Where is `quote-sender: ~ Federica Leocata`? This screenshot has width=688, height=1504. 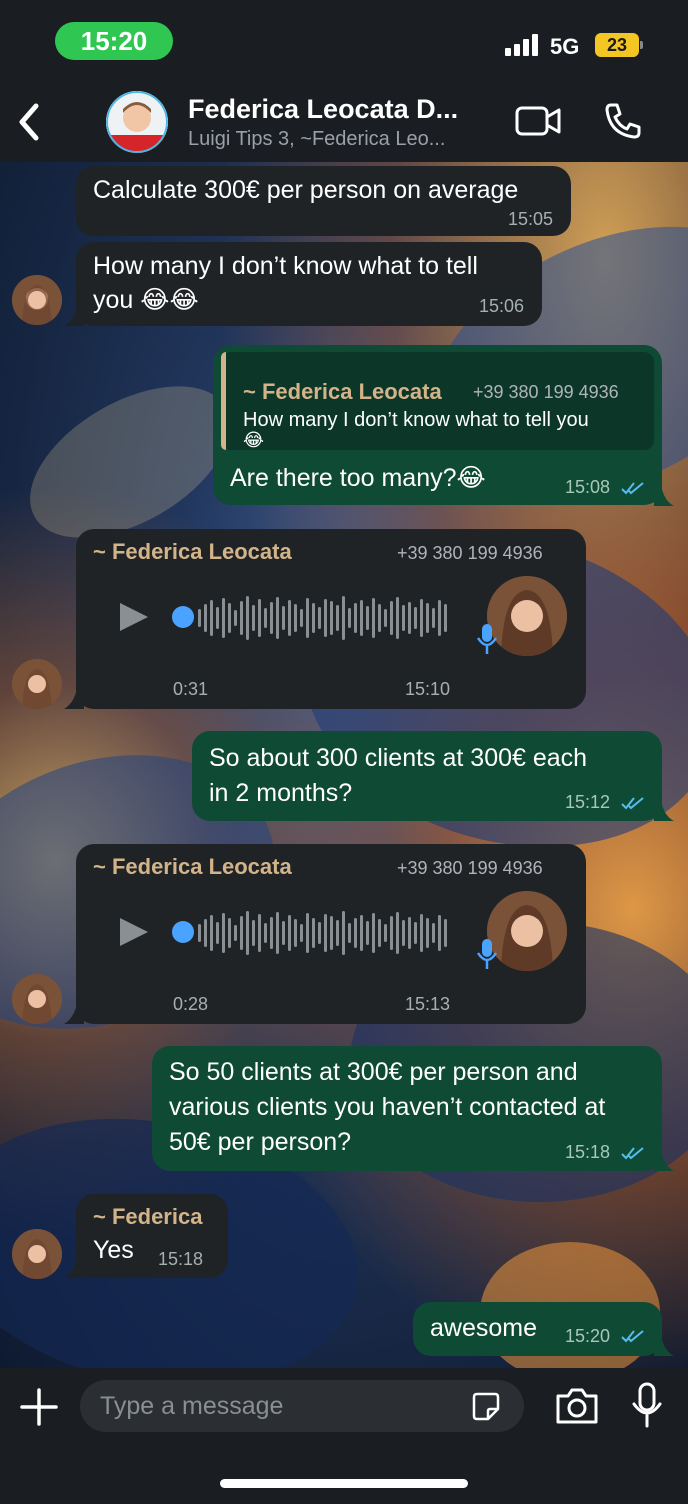
quote-sender: ~ Federica Leocata is located at coordinates (342, 391).